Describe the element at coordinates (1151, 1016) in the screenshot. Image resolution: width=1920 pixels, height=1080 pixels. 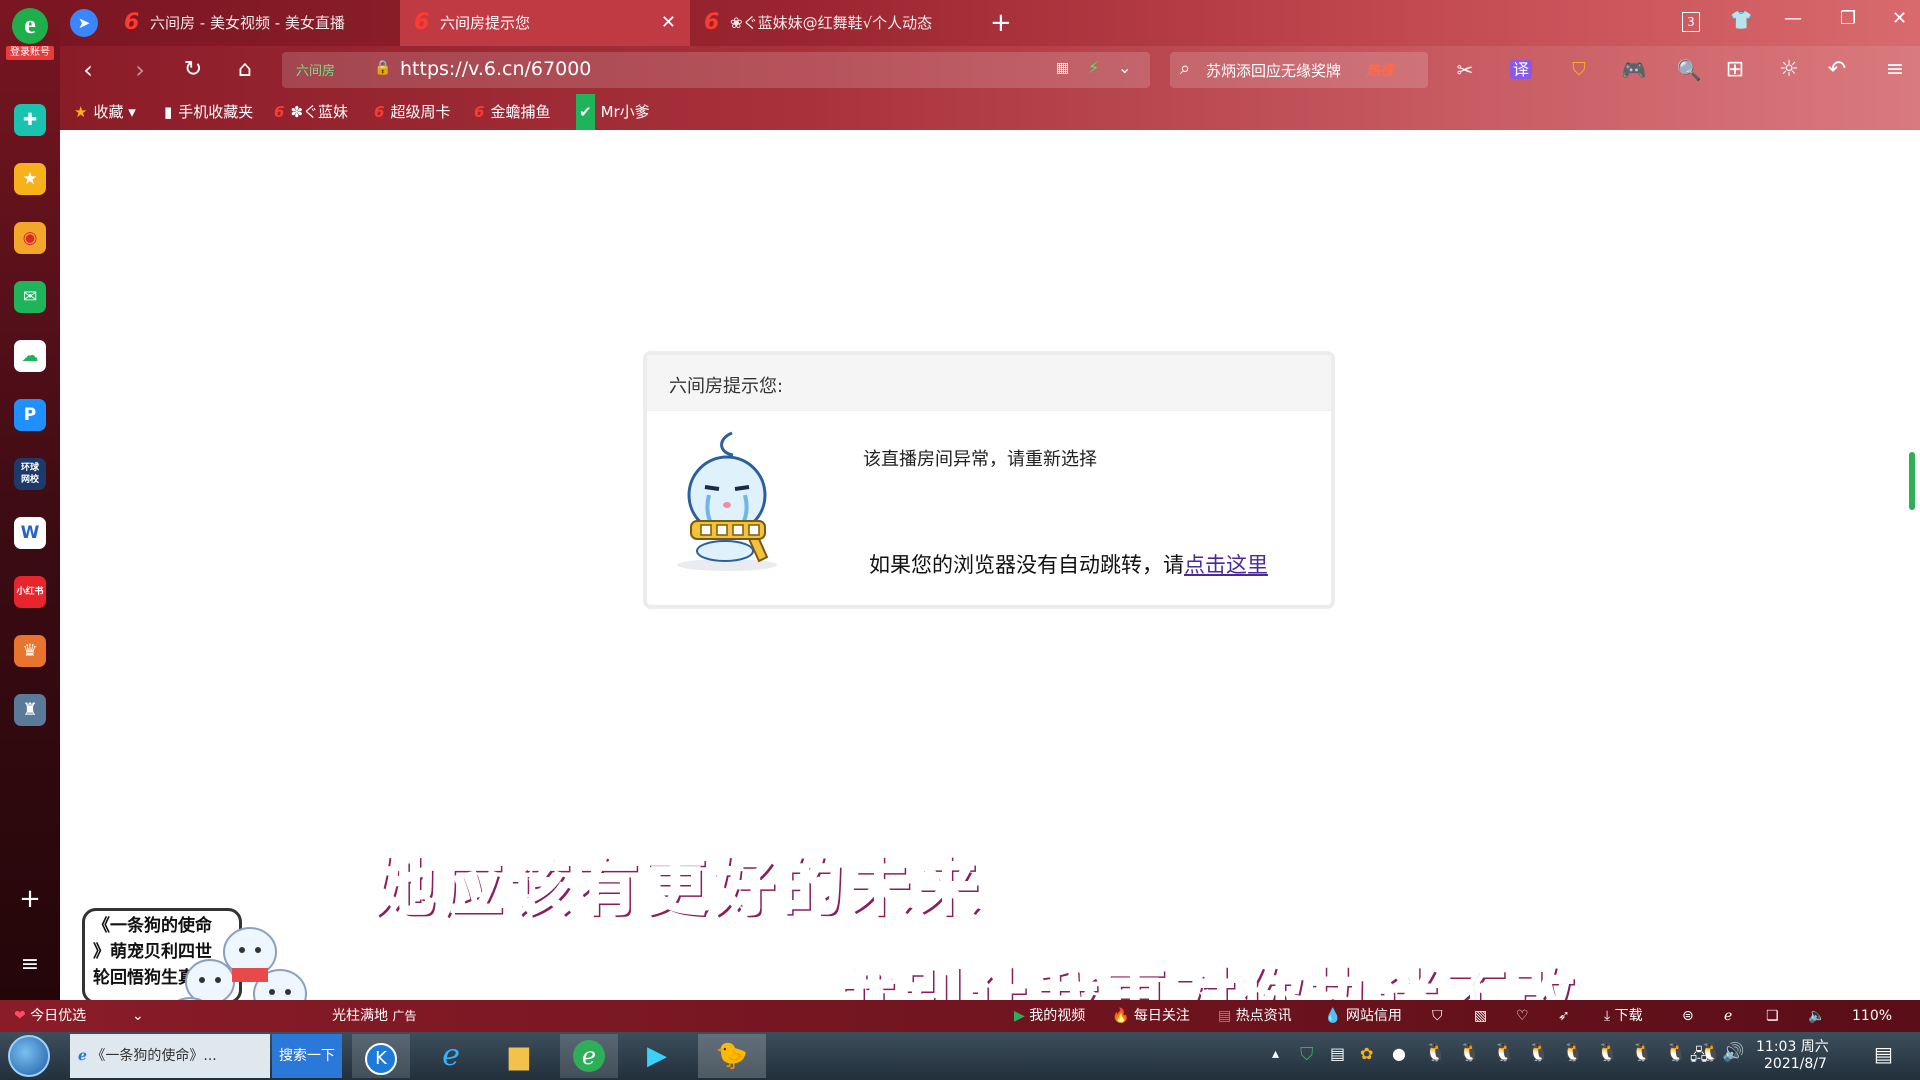
I see `daily-follow-link: 🔥 每日关注` at that location.